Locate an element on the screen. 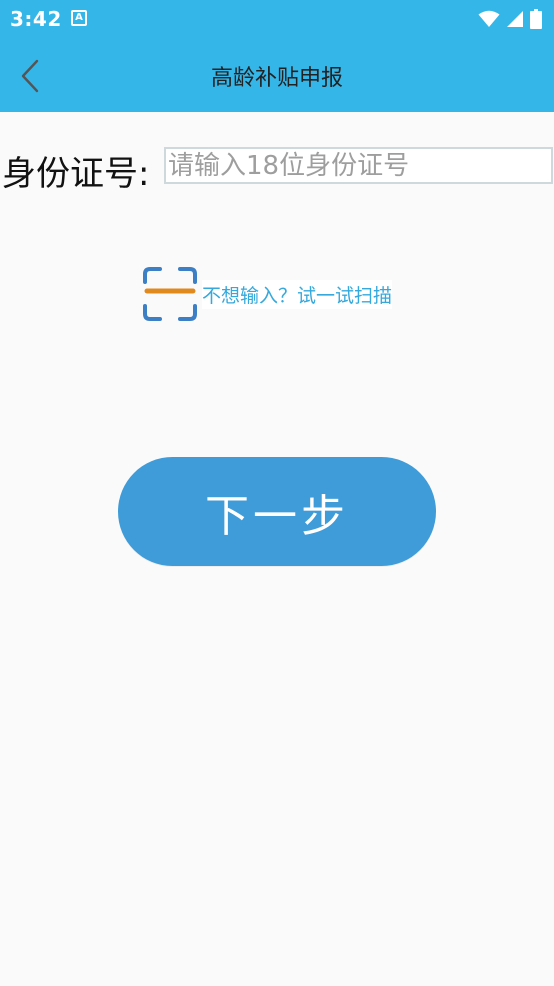  next-step-button: 下一步 is located at coordinates (277, 511).